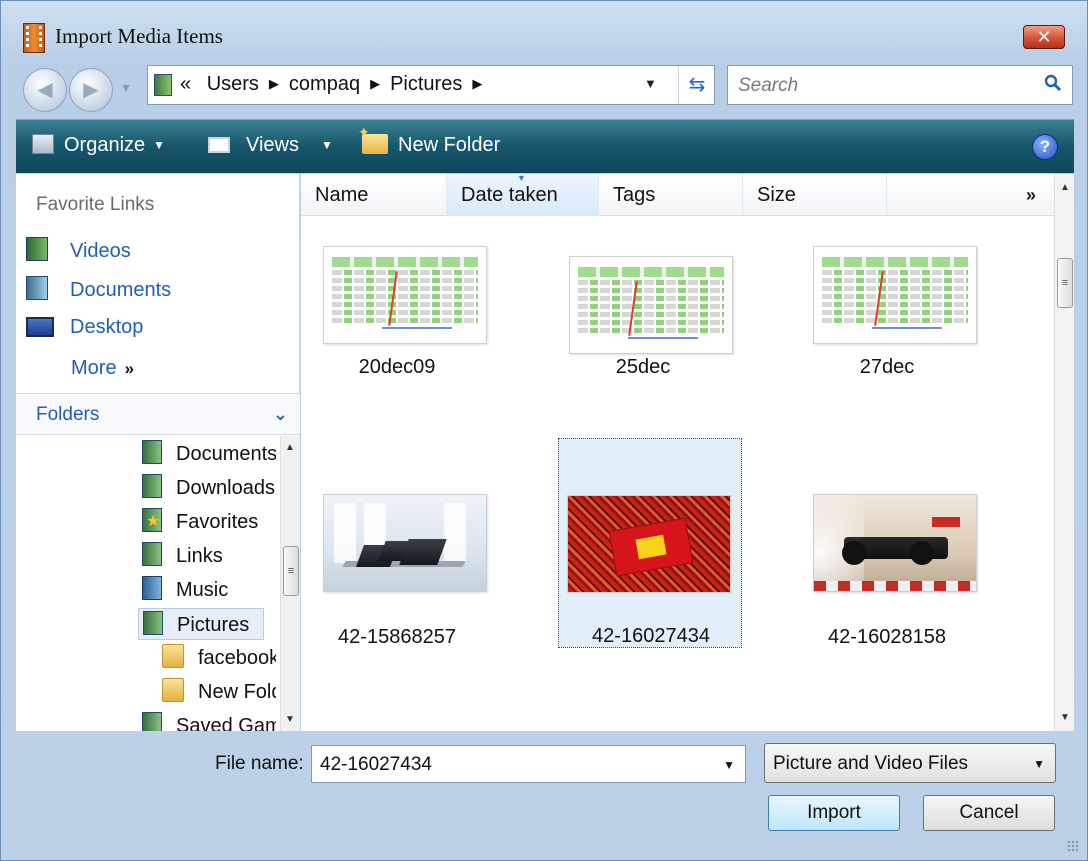  I want to click on file-item: 25dec, so click(643, 344).